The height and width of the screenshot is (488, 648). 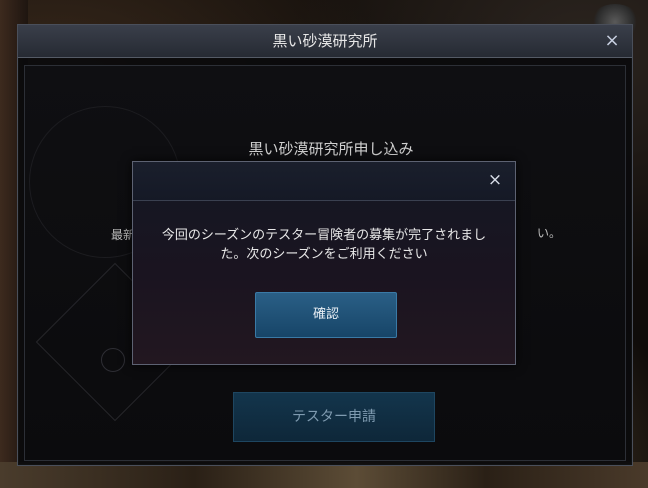 I want to click on window-close-button: ×, so click(x=612, y=41).